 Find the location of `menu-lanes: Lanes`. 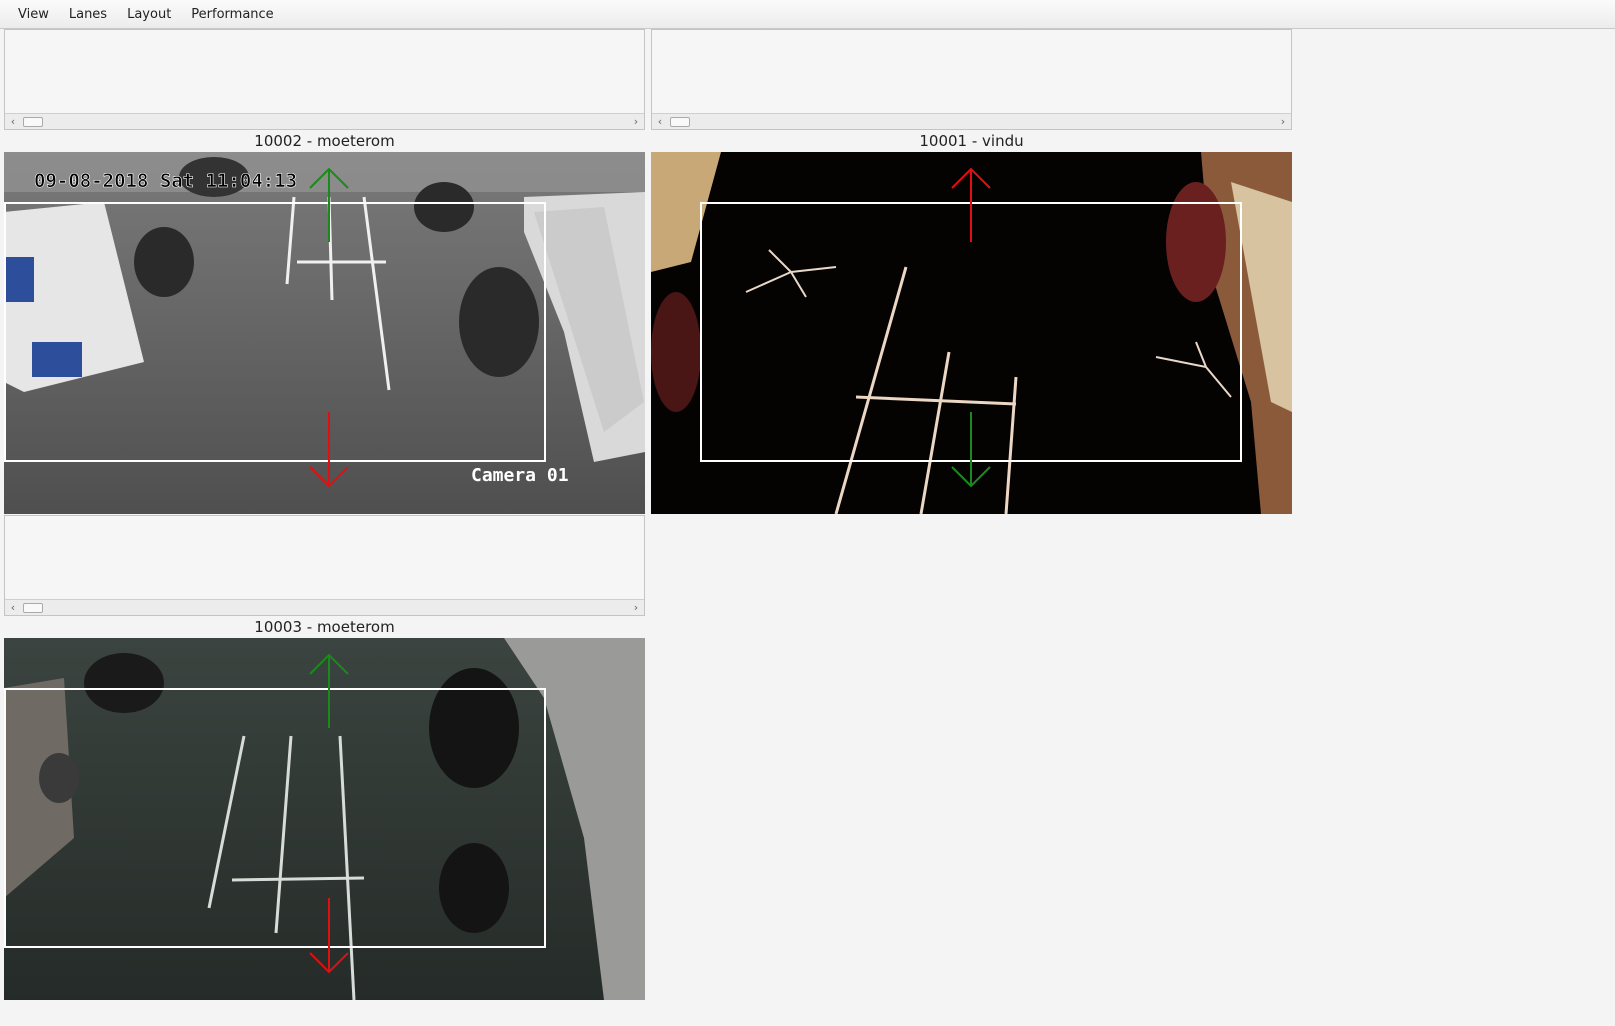

menu-lanes: Lanes is located at coordinates (88, 14).